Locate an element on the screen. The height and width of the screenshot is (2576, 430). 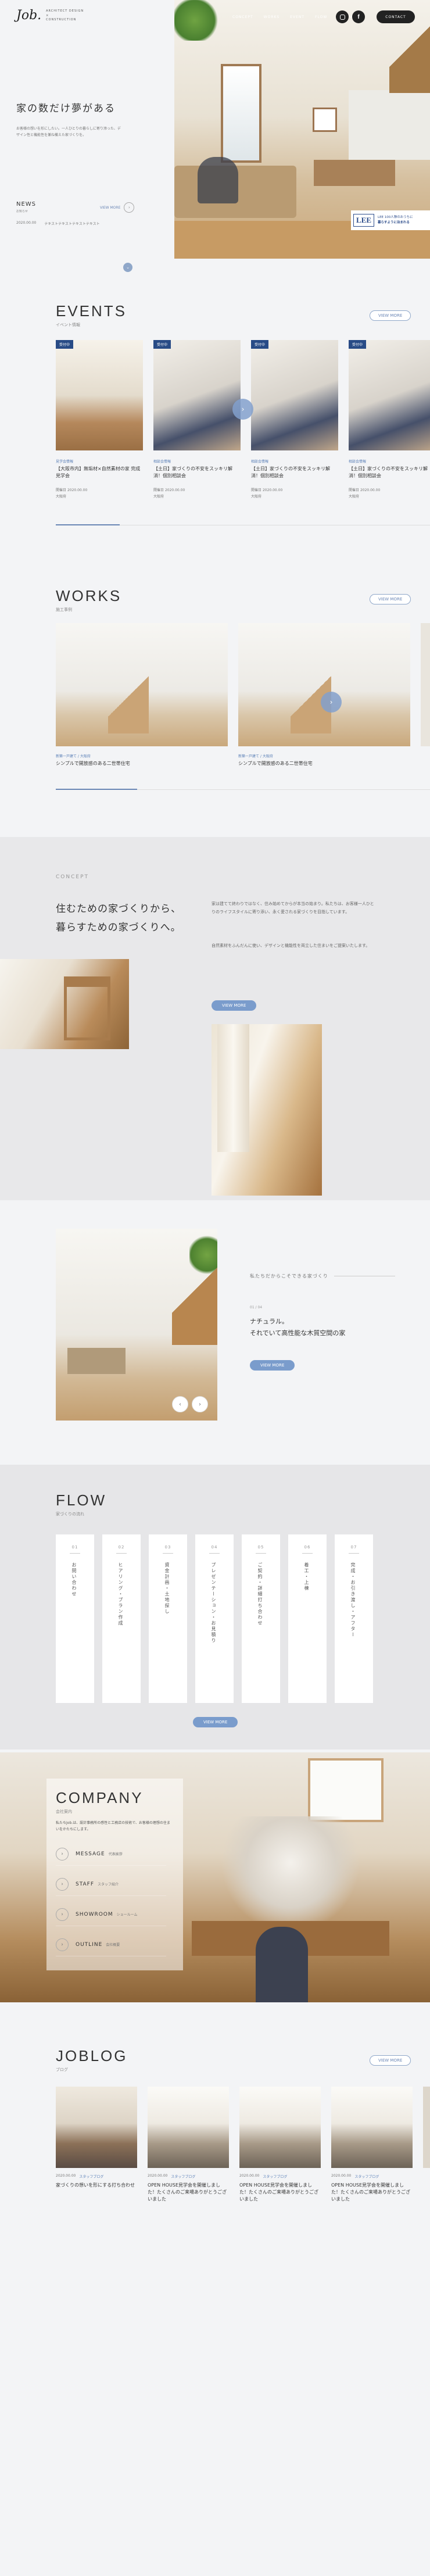
flow-step-number: 04 is located at coordinates (214, 1547).